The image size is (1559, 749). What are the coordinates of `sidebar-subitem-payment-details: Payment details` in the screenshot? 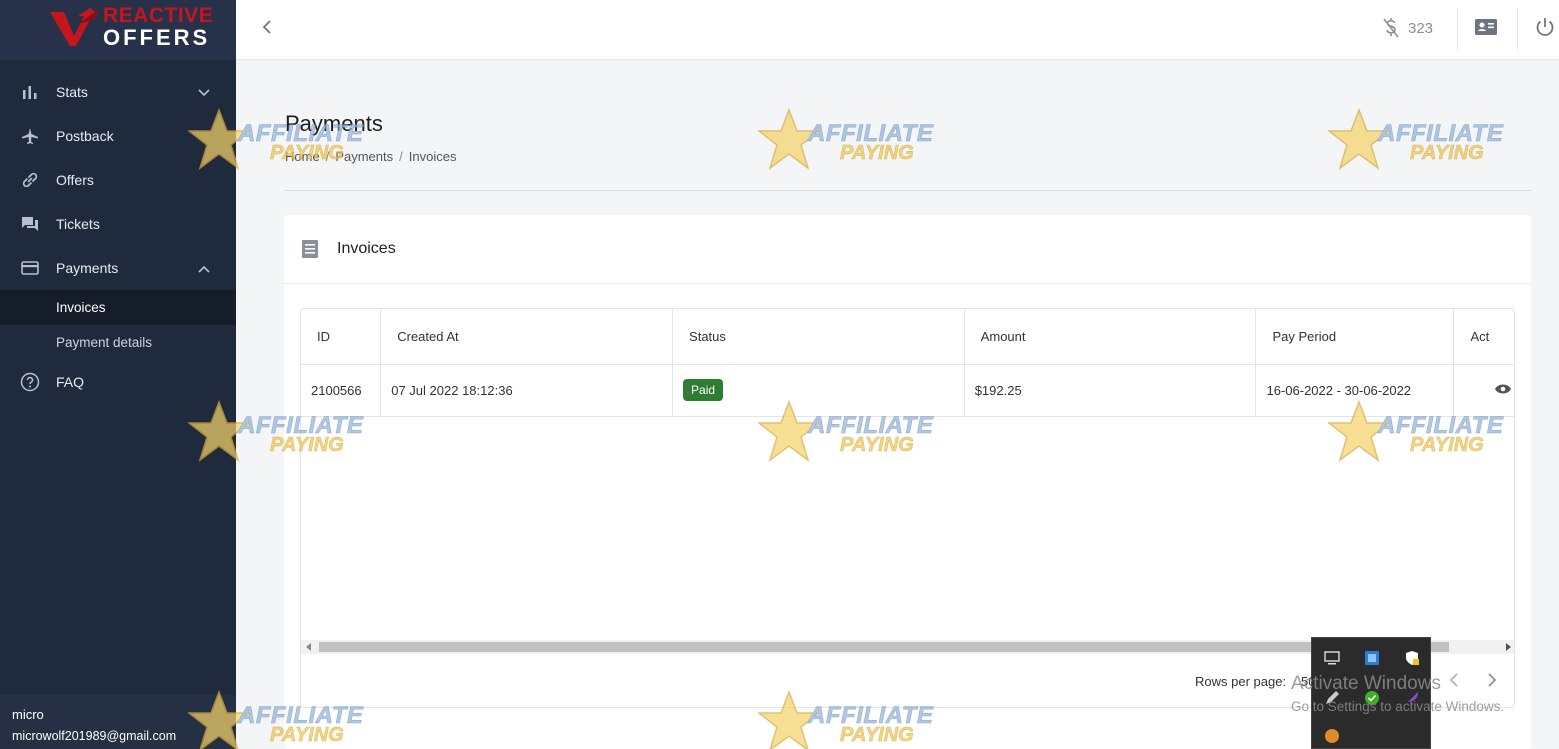 It's located at (118, 342).